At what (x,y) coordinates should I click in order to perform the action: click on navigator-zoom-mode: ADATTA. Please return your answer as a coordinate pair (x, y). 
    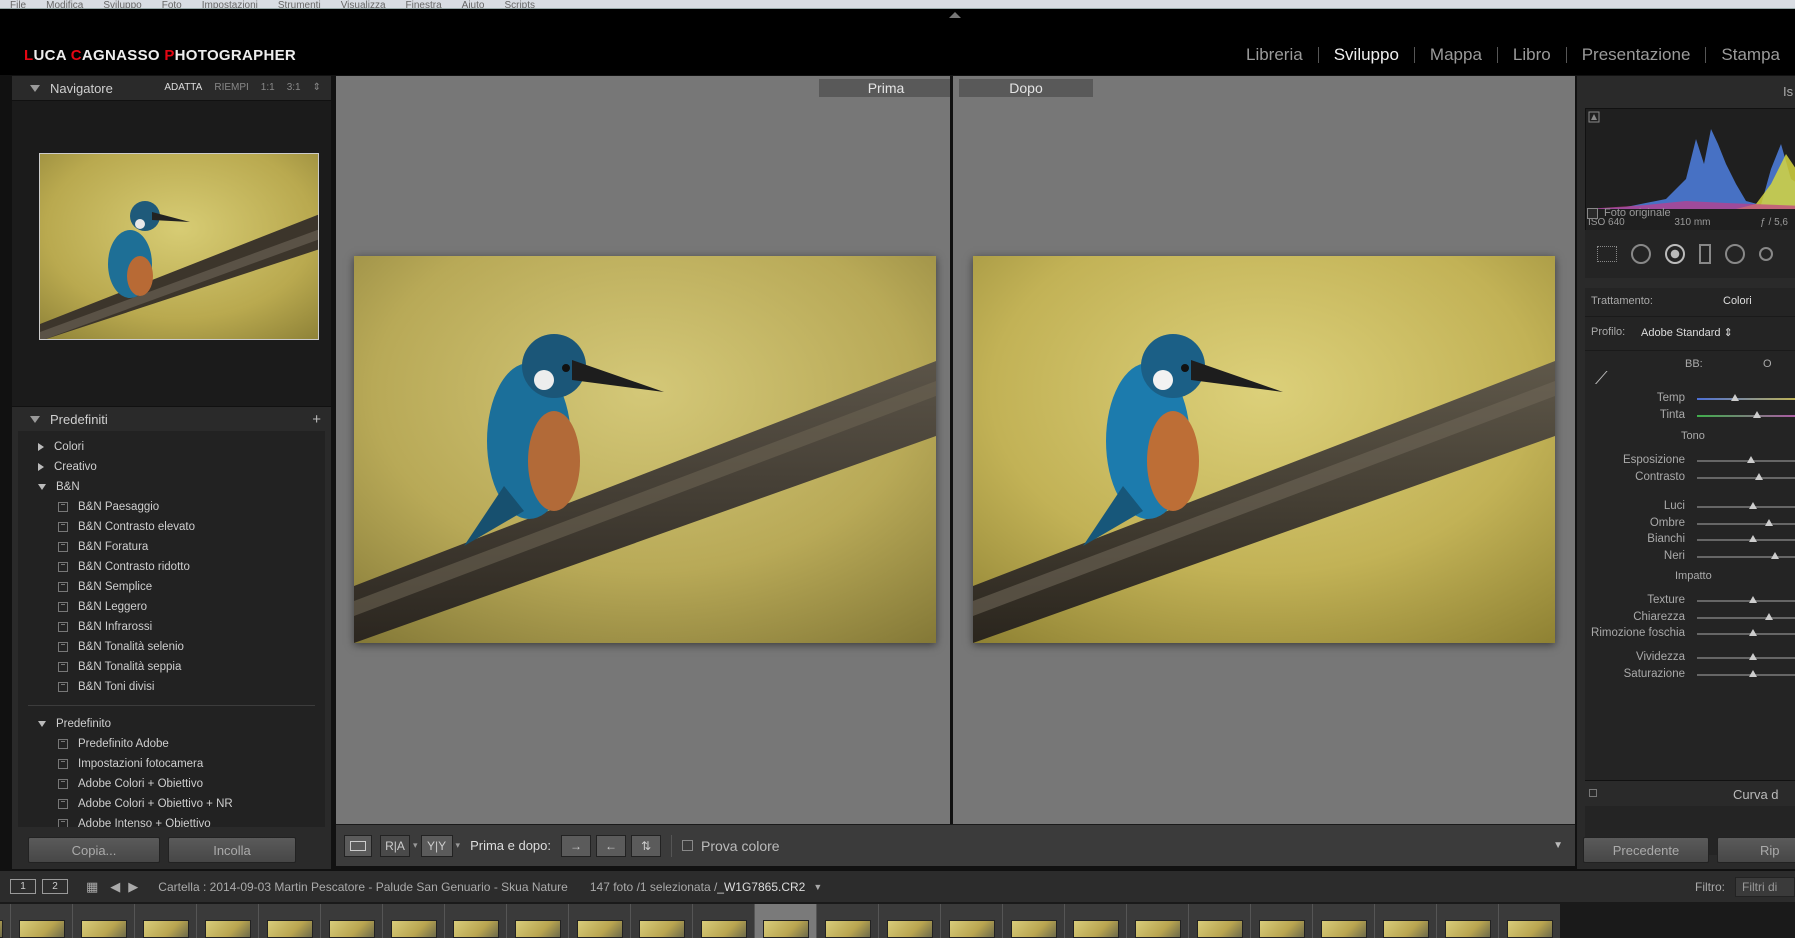
    Looking at the image, I should click on (183, 87).